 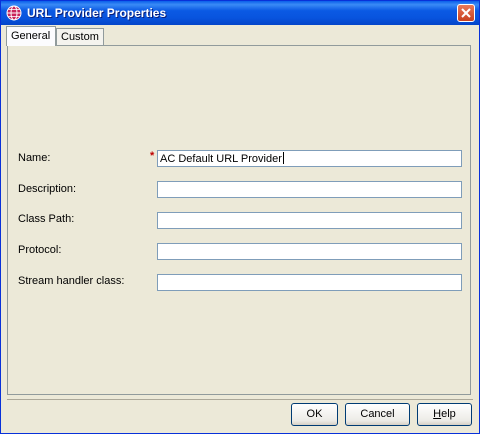 What do you see at coordinates (31, 36) in the screenshot?
I see `tab-general: General` at bounding box center [31, 36].